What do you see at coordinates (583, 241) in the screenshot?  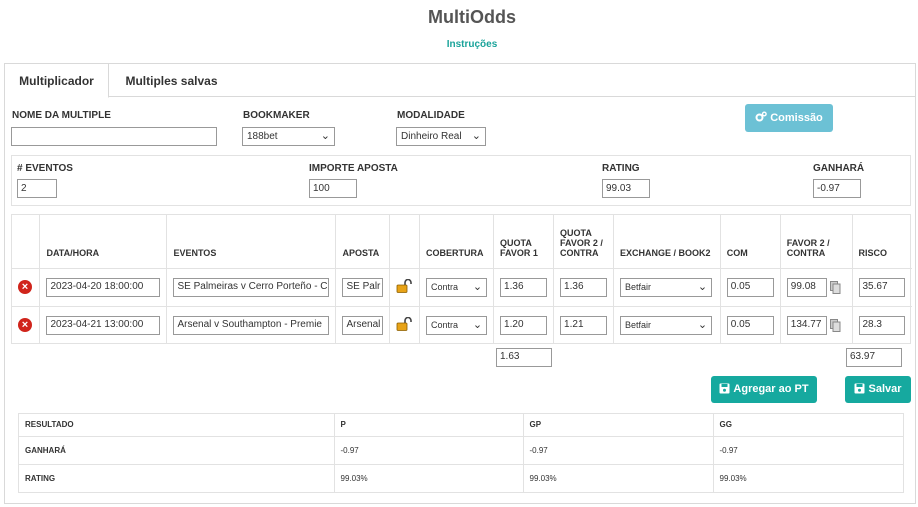 I see `col-quota-favor2: QUOTA FAVOR 2 / CONTRA` at bounding box center [583, 241].